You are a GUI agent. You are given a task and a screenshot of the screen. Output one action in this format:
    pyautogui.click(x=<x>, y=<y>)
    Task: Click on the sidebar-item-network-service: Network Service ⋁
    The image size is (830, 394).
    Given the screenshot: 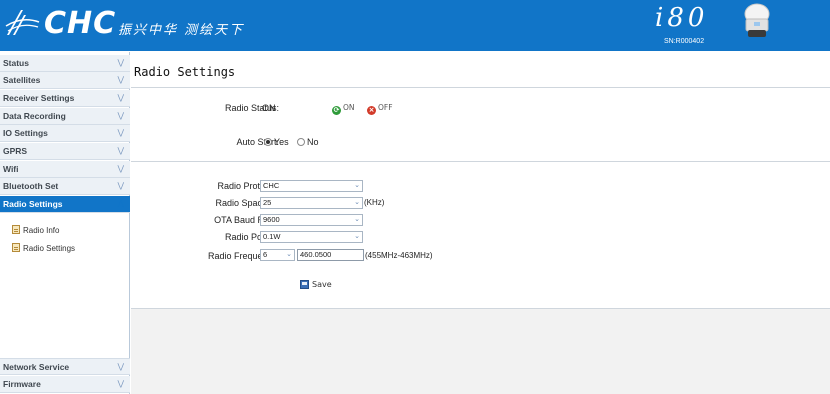 What is the action you would take?
    pyautogui.click(x=65, y=366)
    